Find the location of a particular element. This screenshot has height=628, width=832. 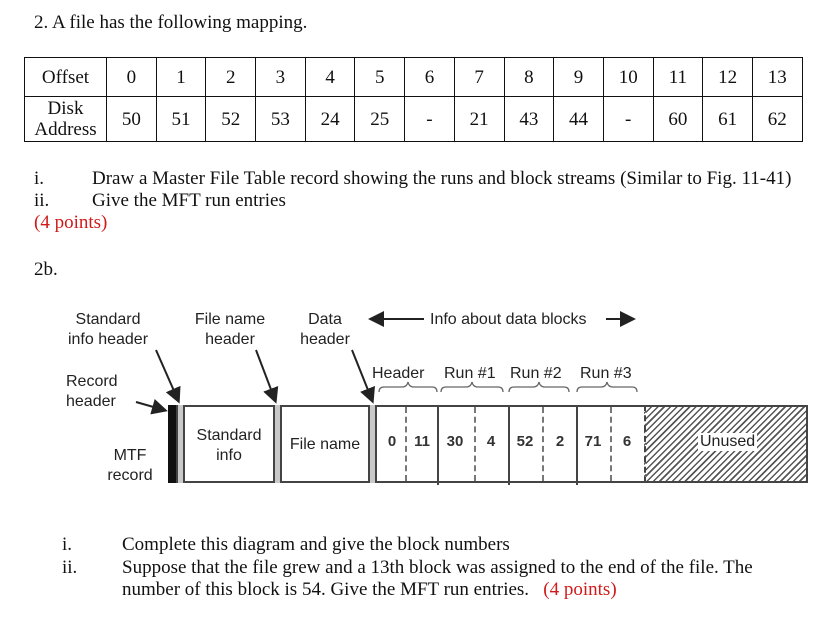

record-header-arrow is located at coordinates (151, 407).